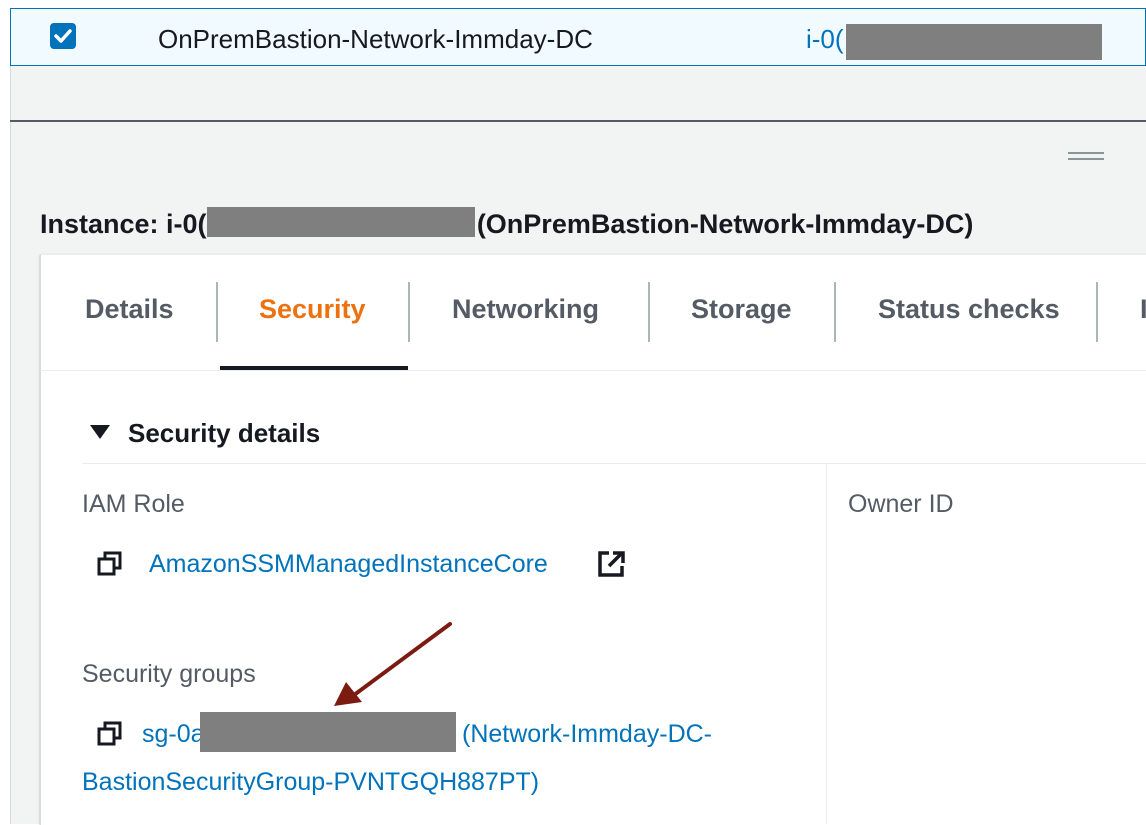 This screenshot has height=825, width=1146. What do you see at coordinates (133, 504) in the screenshot?
I see `iam-role-label: IAM Role` at bounding box center [133, 504].